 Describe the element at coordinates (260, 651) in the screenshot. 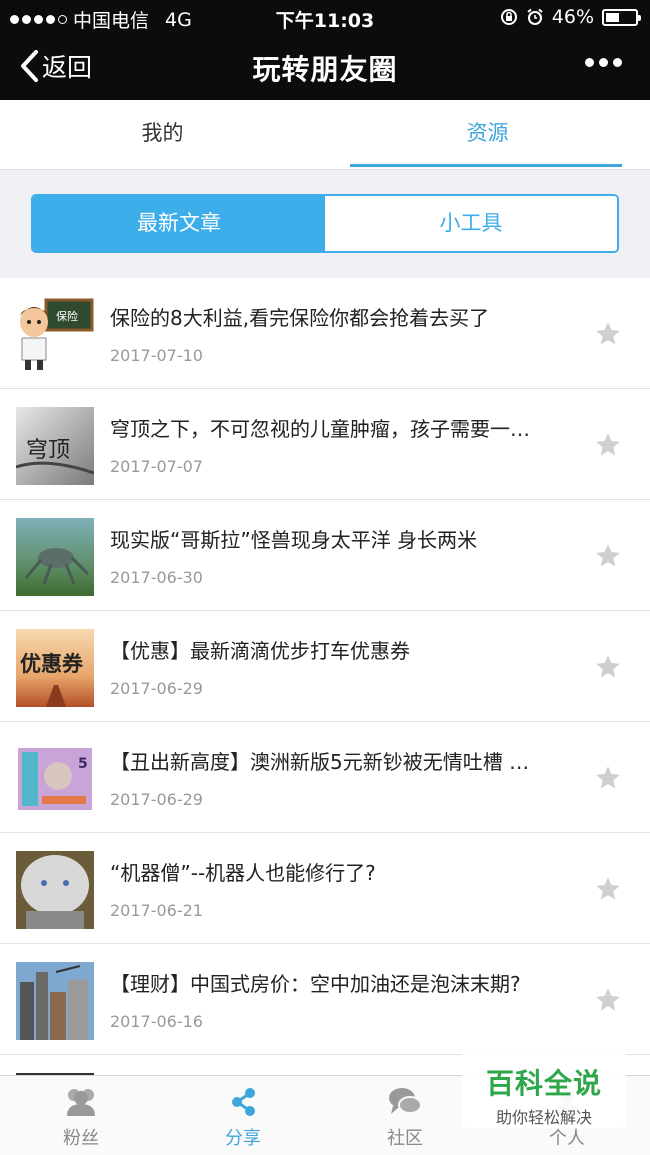

I see `article-title: 【优惠】最新滴滴优步打车优惠券` at that location.